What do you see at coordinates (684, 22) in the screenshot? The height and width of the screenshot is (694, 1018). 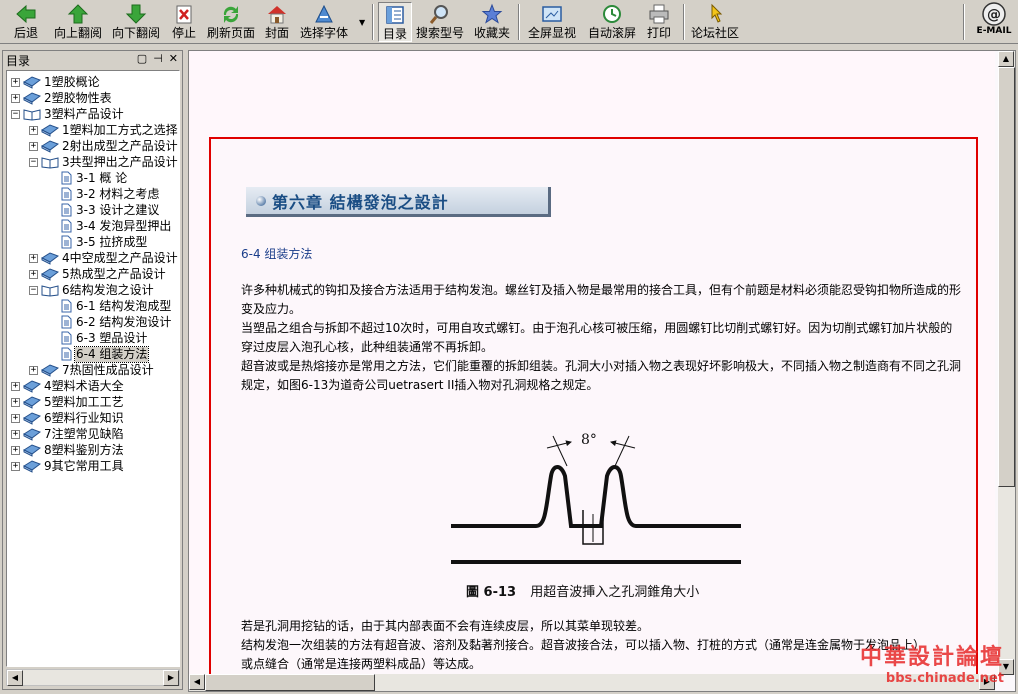 I see `toolbar-separator` at bounding box center [684, 22].